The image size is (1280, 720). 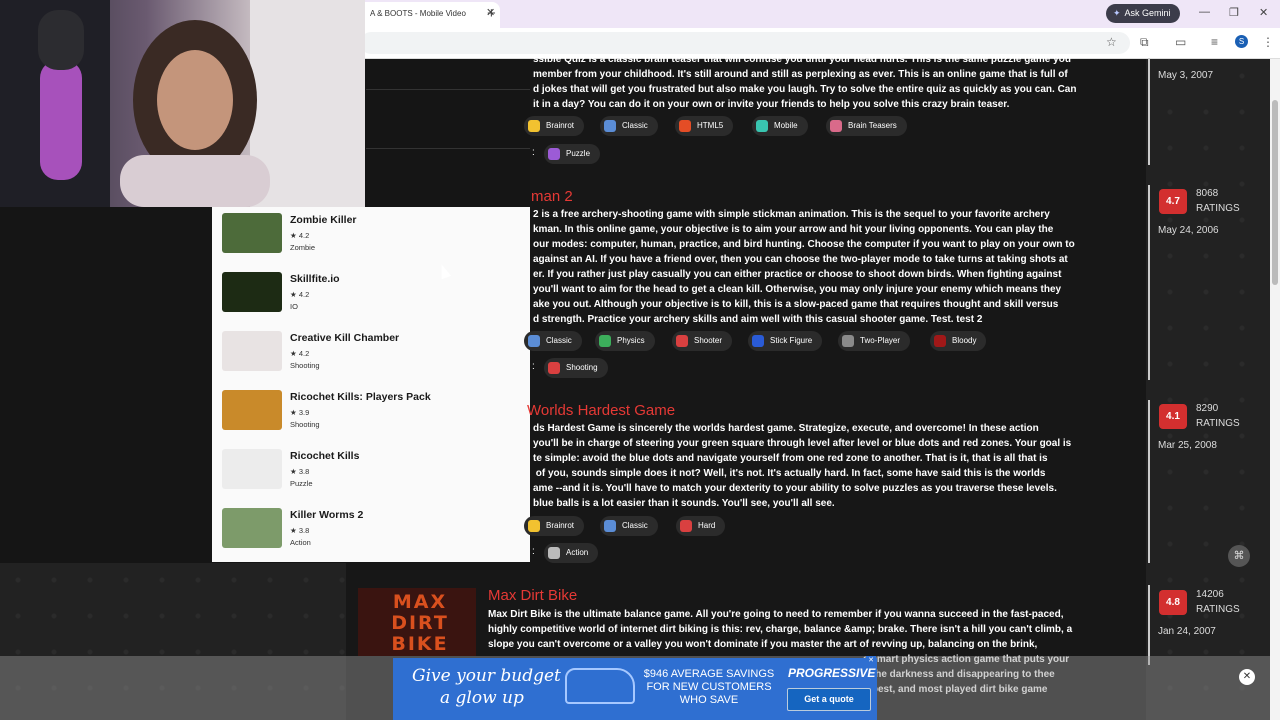 I want to click on sidebar-game-item: Ricochet Kills ★ 3.8 Puzzle, so click(x=371, y=473).